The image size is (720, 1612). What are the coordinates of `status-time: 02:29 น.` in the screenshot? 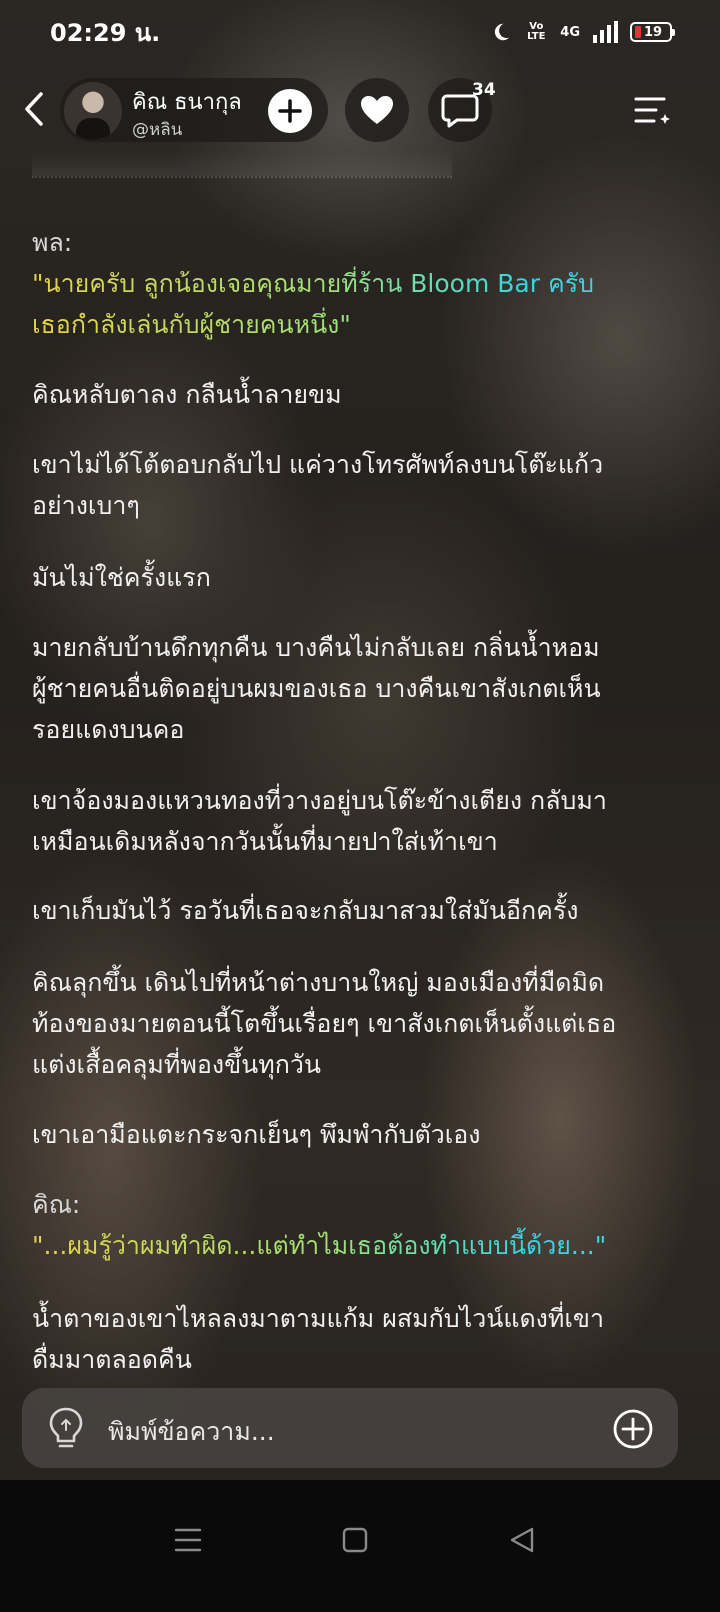 It's located at (105, 32).